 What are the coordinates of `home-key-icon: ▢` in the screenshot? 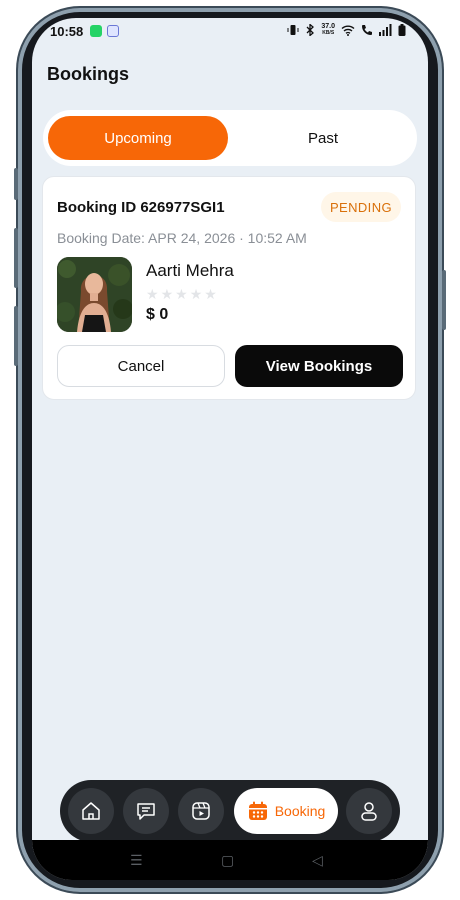 It's located at (227, 860).